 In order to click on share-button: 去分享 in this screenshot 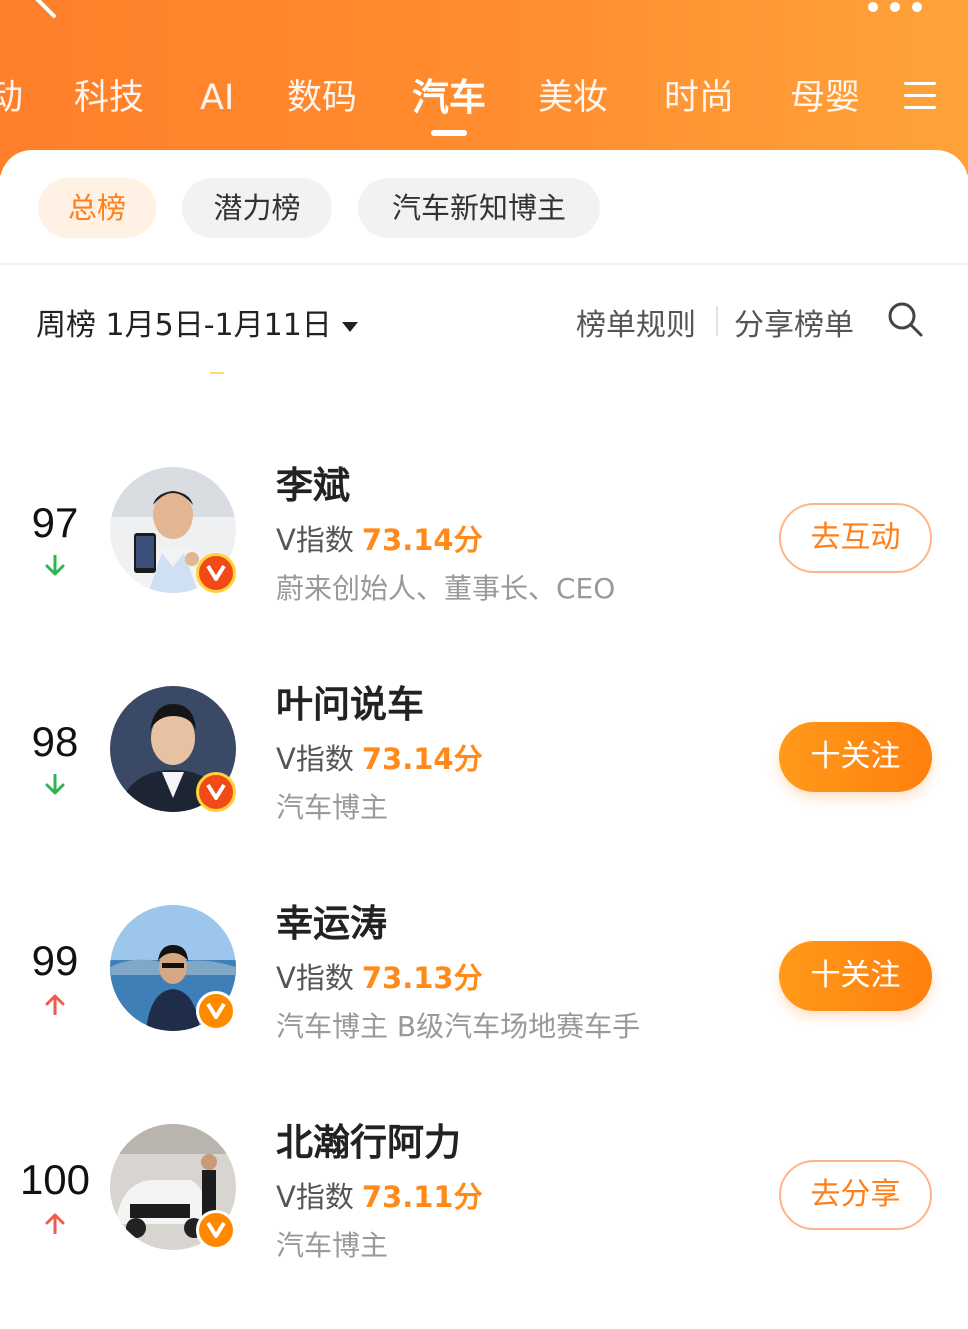, I will do `click(855, 1195)`.